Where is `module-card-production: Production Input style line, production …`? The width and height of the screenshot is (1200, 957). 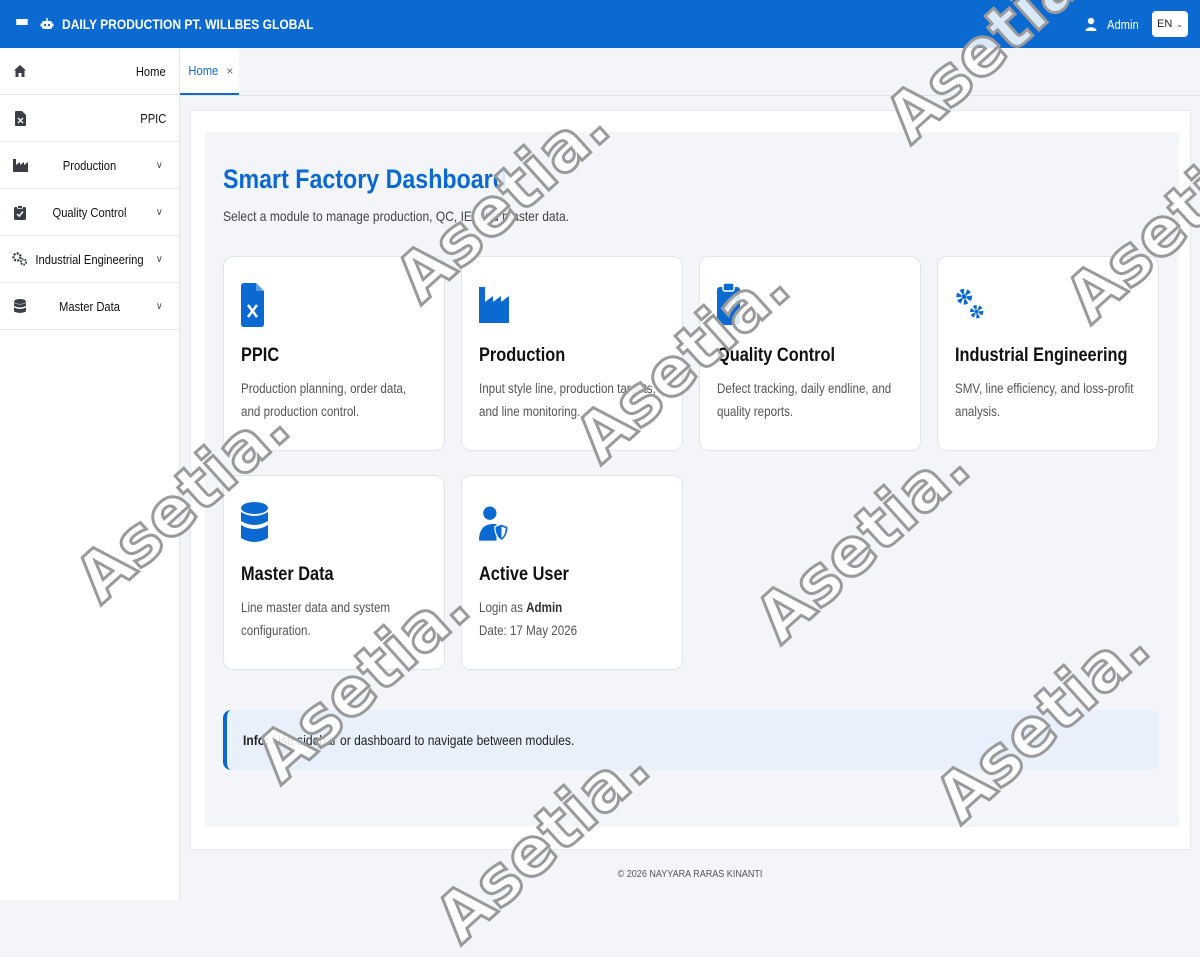
module-card-production: Production Input style line, production … is located at coordinates (572, 353).